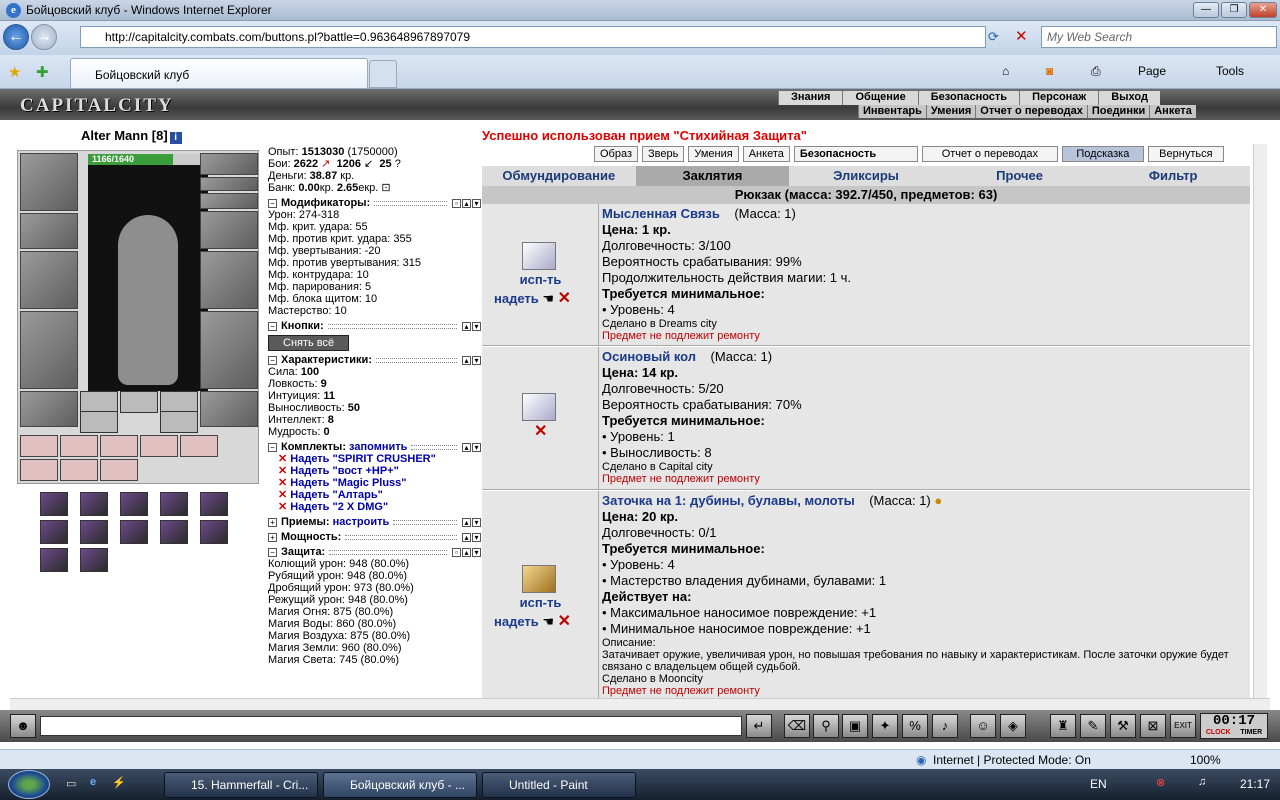 This screenshot has width=1280, height=800. I want to click on bag-icon: ♜, so click(1063, 726).